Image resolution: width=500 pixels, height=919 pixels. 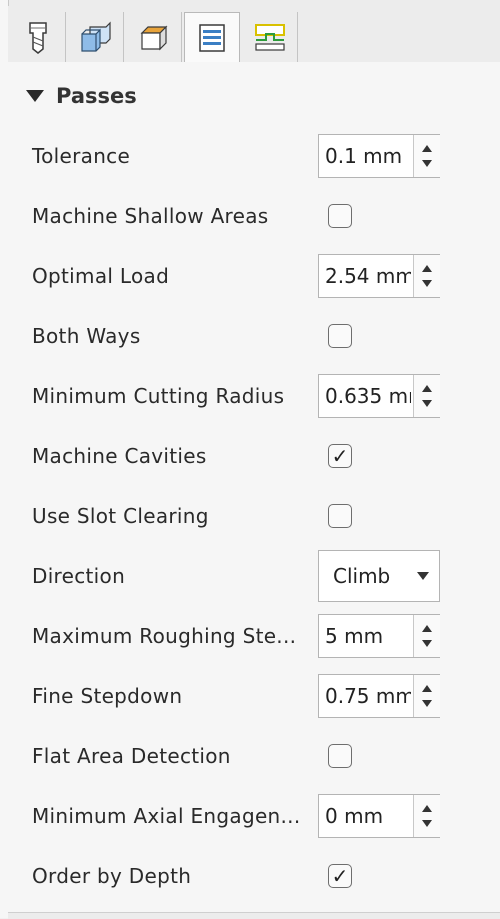 I want to click on row-label: Flat Area Detection, so click(x=131, y=756).